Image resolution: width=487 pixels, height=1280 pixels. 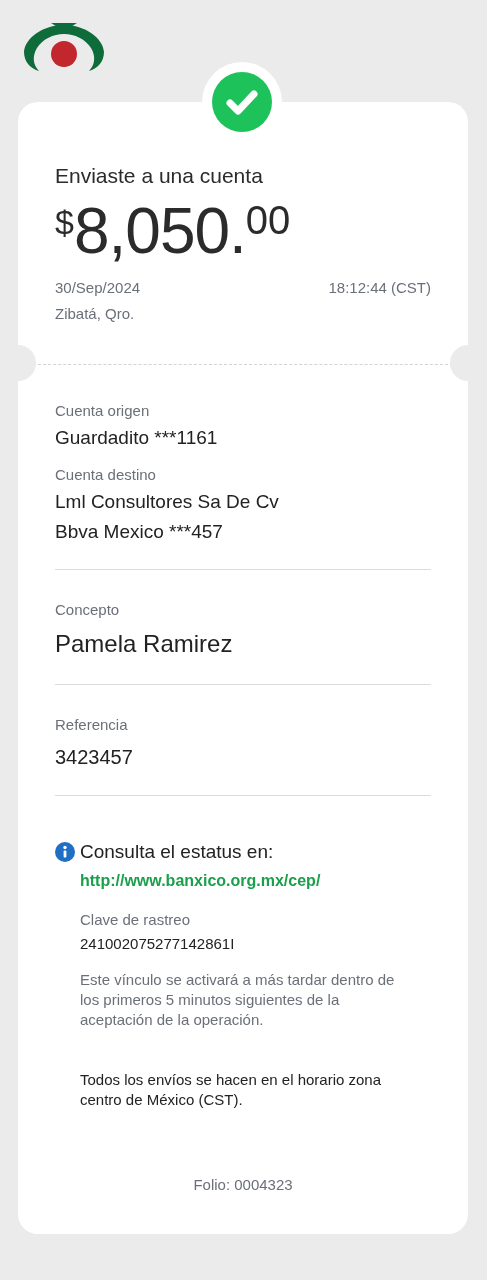 I want to click on logo-icon, so click(x=64, y=47).